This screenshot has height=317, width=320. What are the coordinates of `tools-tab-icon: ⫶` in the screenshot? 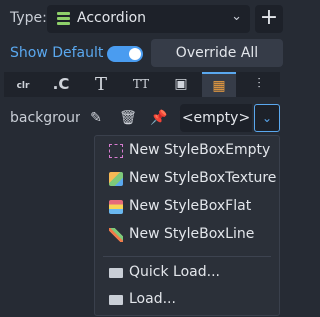 It's located at (259, 84).